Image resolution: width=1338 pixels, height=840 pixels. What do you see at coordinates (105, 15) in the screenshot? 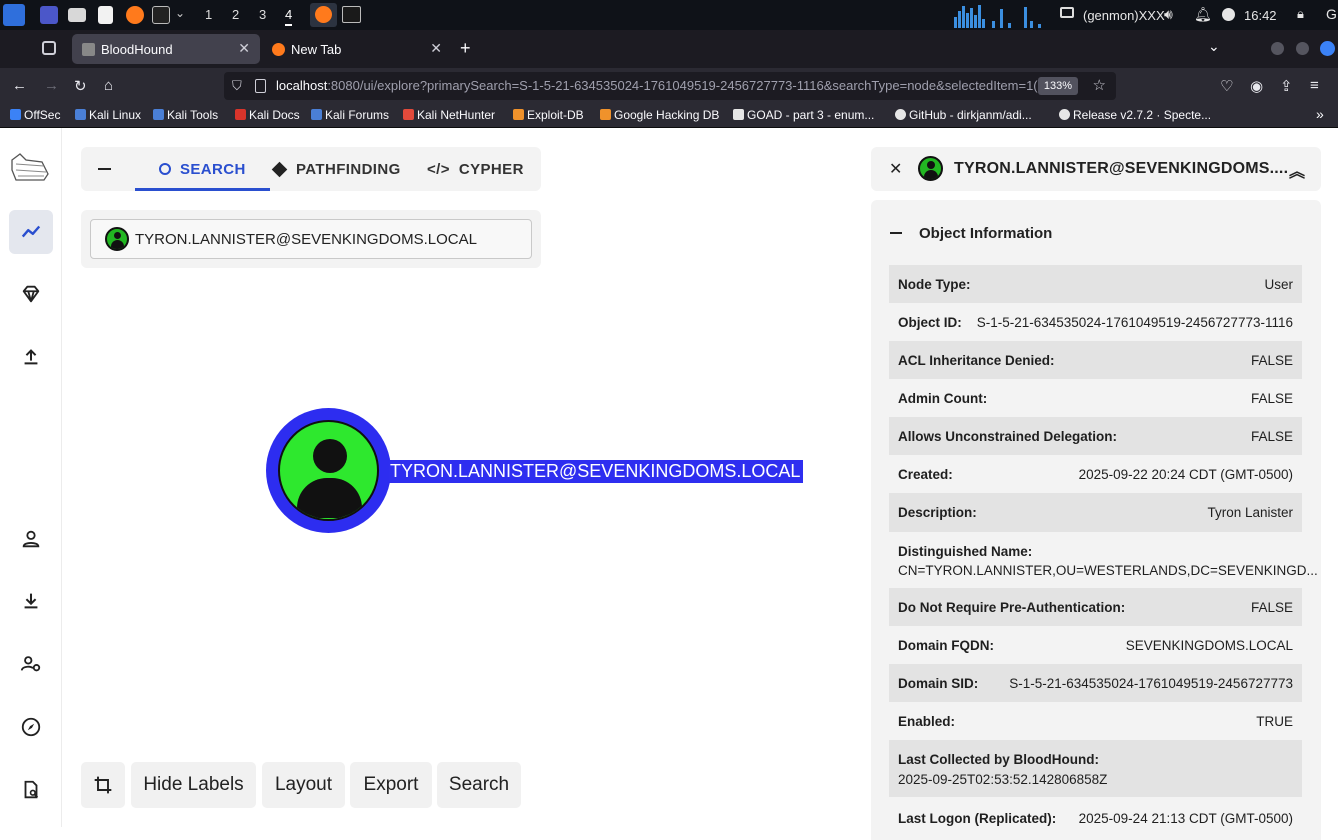
I see `text-editor-icon` at bounding box center [105, 15].